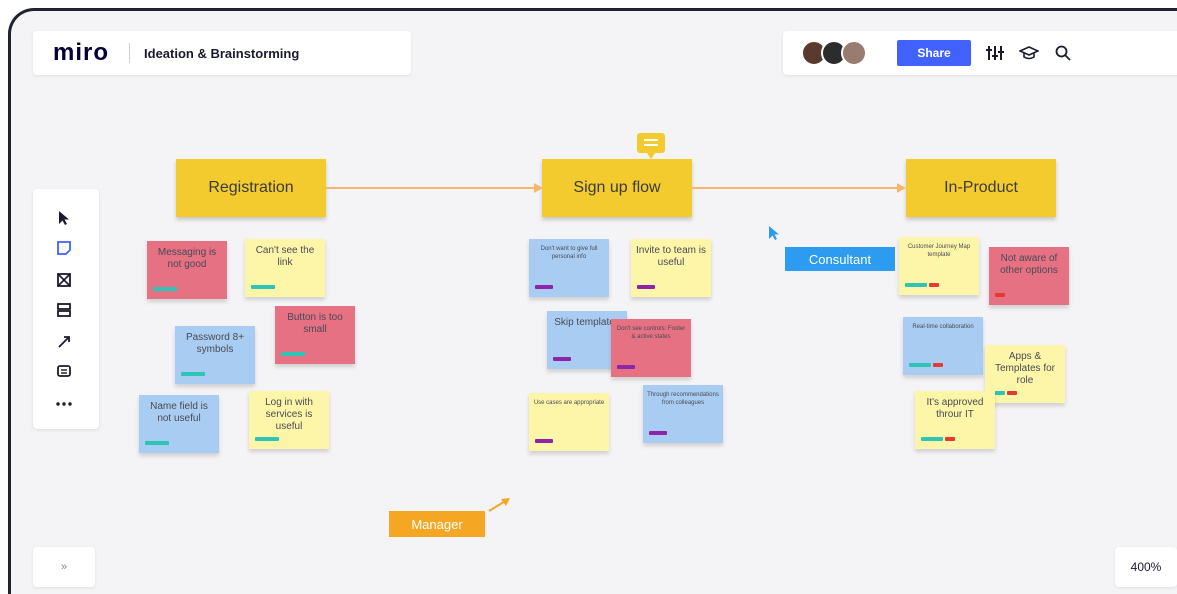 This screenshot has width=1177, height=594. What do you see at coordinates (64, 342) in the screenshot?
I see `connector-arrow-icon` at bounding box center [64, 342].